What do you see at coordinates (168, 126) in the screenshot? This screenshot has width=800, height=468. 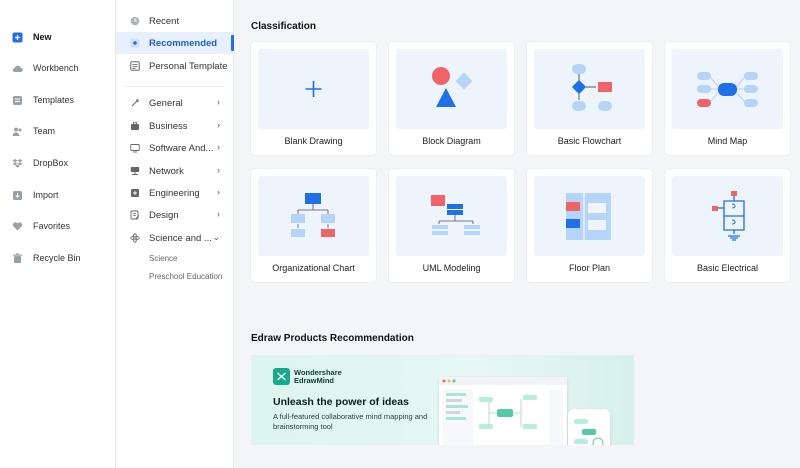 I see `sub-item-label: Business` at bounding box center [168, 126].